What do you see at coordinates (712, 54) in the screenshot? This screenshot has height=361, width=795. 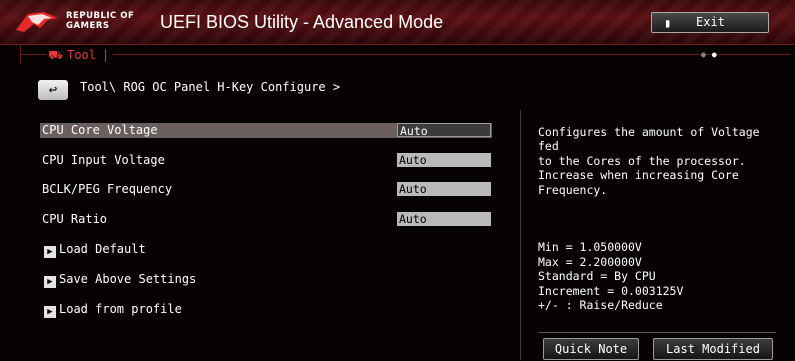 I see `page-indicator: ●●` at bounding box center [712, 54].